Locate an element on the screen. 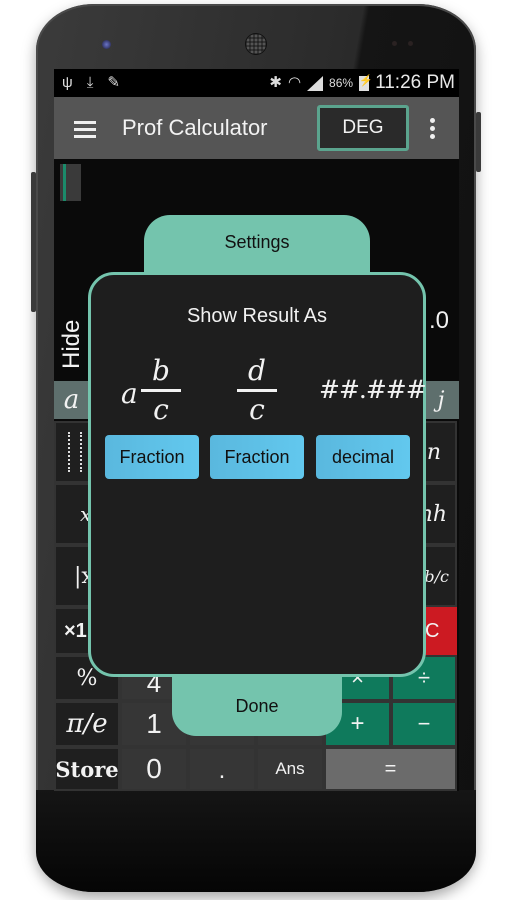 This screenshot has height=900, width=512. overflow-menu-icon is located at coordinates (433, 130).